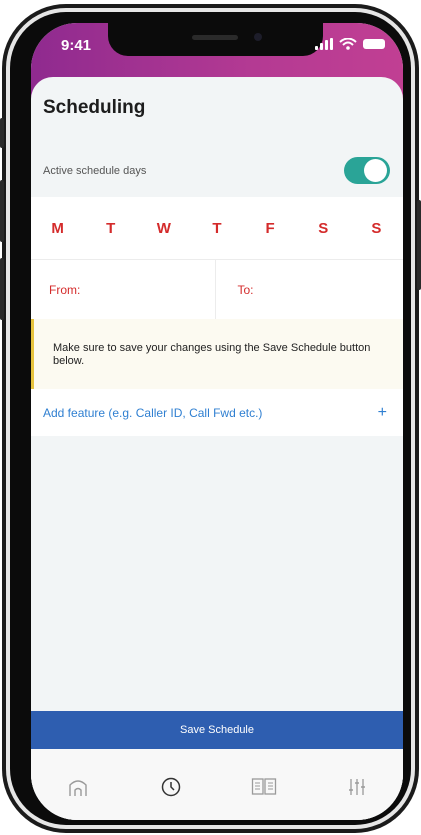 The image size is (421, 835). I want to click on camera-icon, so click(258, 37).